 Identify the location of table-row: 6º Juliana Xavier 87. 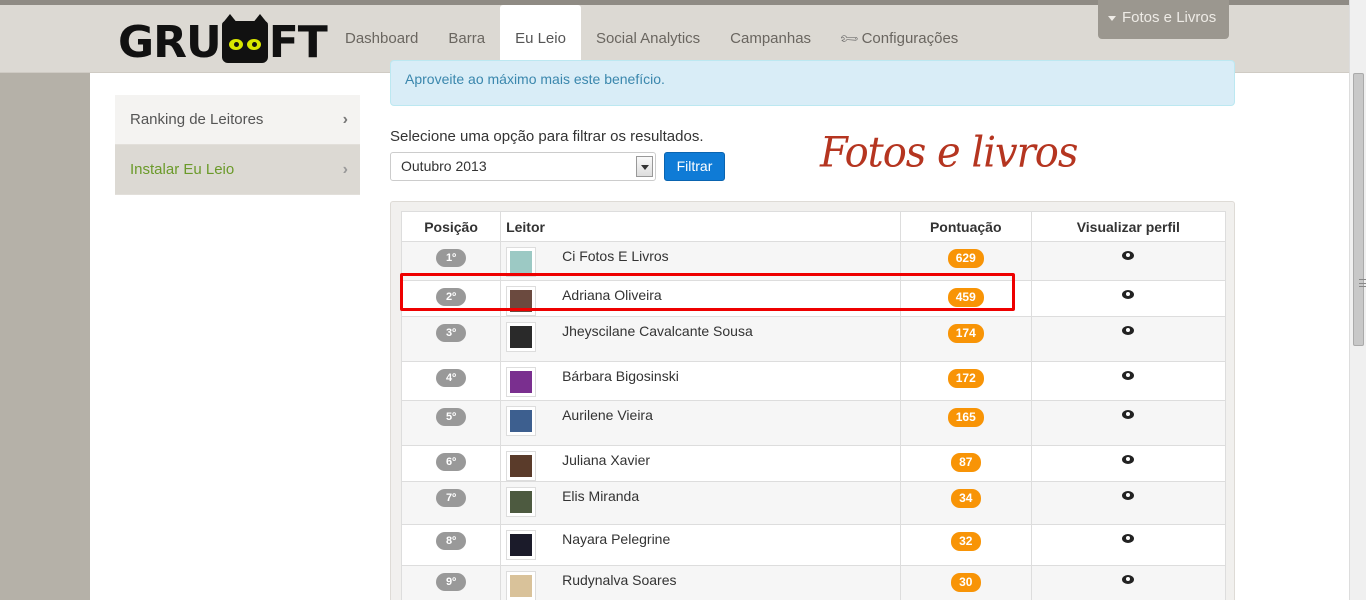
(813, 463).